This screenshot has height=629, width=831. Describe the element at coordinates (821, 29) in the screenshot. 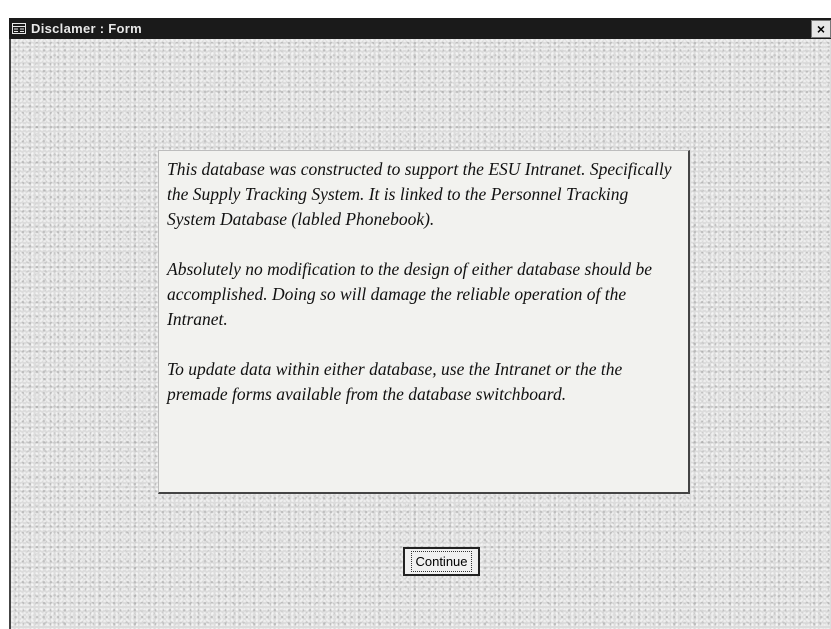

I see `close-button: ×` at that location.